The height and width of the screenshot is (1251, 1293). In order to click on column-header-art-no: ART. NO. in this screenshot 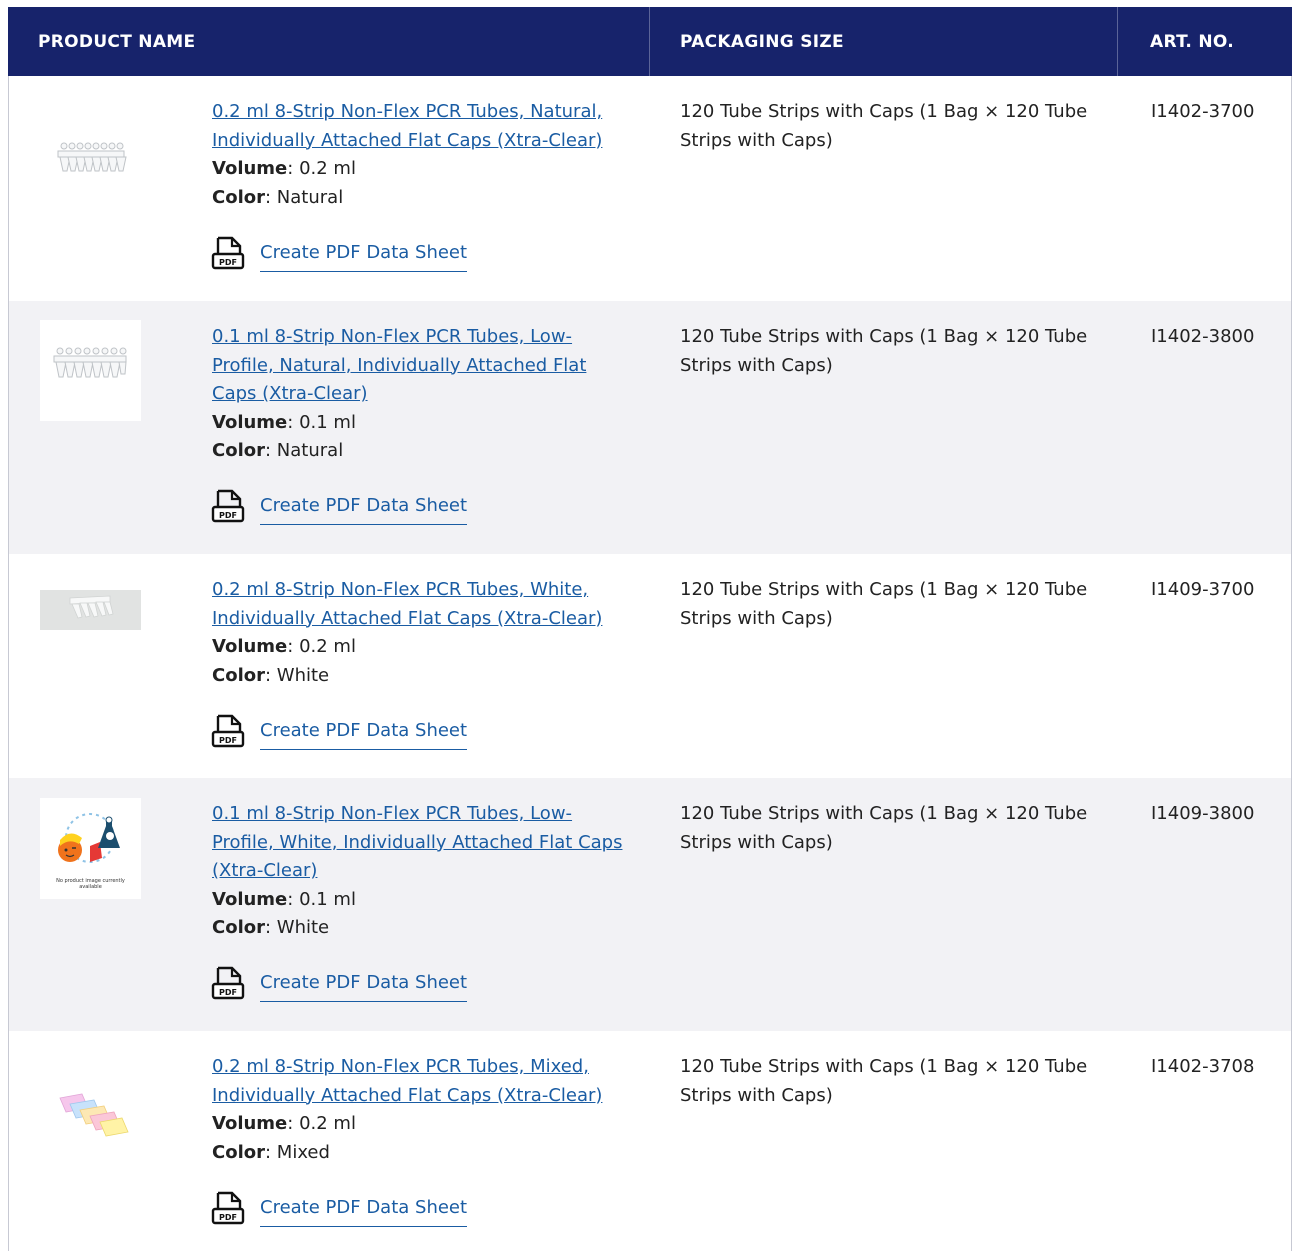, I will do `click(1205, 41)`.